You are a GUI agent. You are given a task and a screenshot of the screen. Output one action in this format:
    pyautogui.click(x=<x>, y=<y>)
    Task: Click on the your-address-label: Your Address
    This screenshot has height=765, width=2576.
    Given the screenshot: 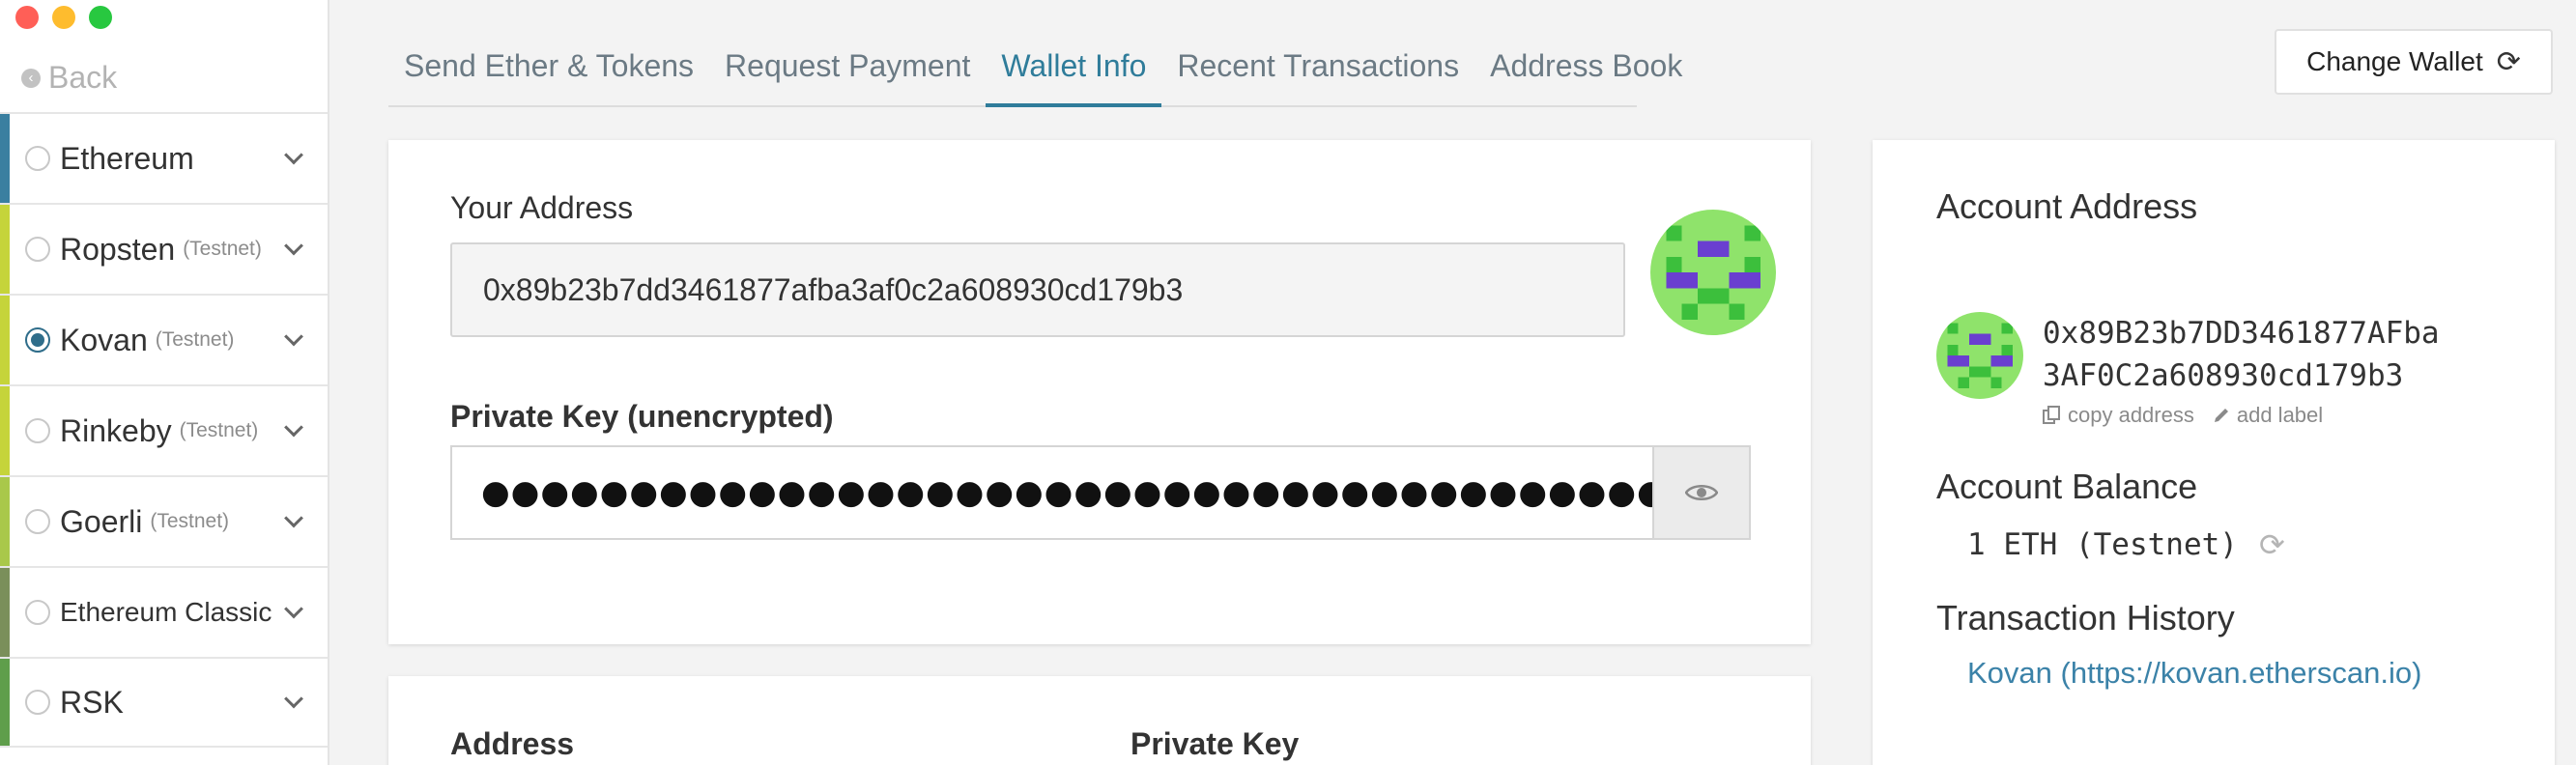 What is the action you would take?
    pyautogui.click(x=542, y=208)
    